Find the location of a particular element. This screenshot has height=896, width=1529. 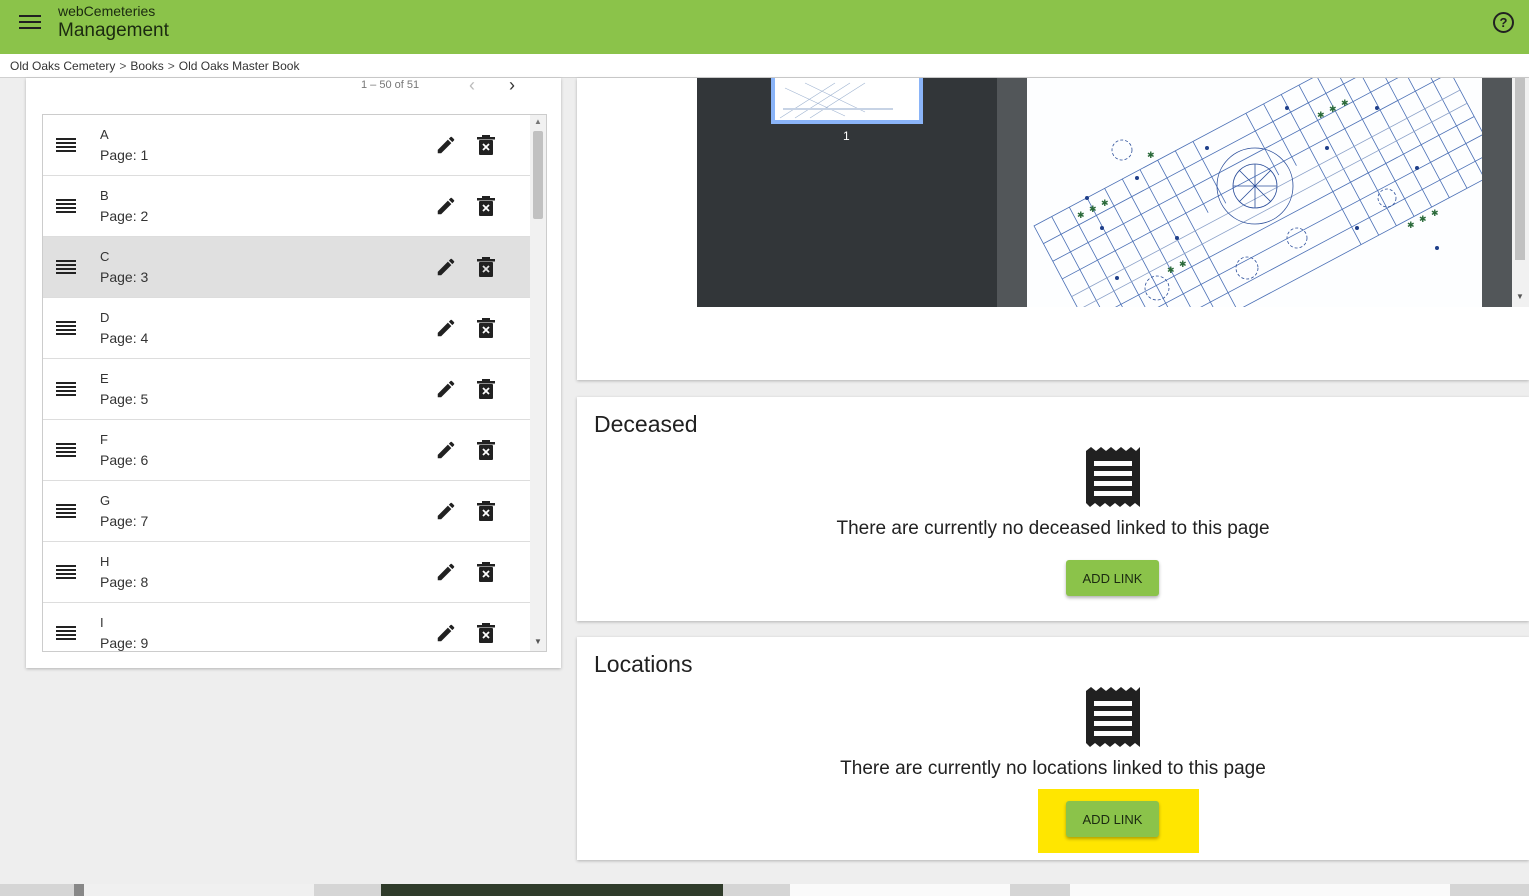

menu-icon is located at coordinates (30, 23).